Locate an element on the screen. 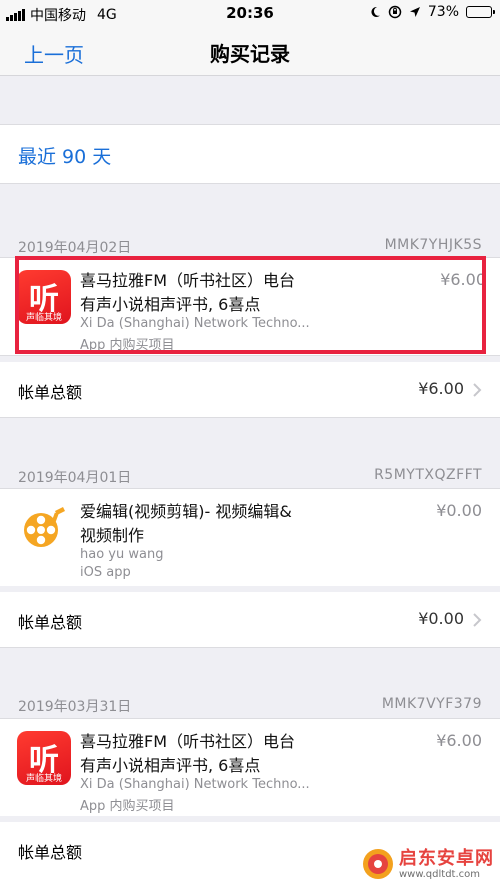 This screenshot has height=889, width=500. bill-total-row: 帐单总额 ¥6.00 is located at coordinates (250, 390).